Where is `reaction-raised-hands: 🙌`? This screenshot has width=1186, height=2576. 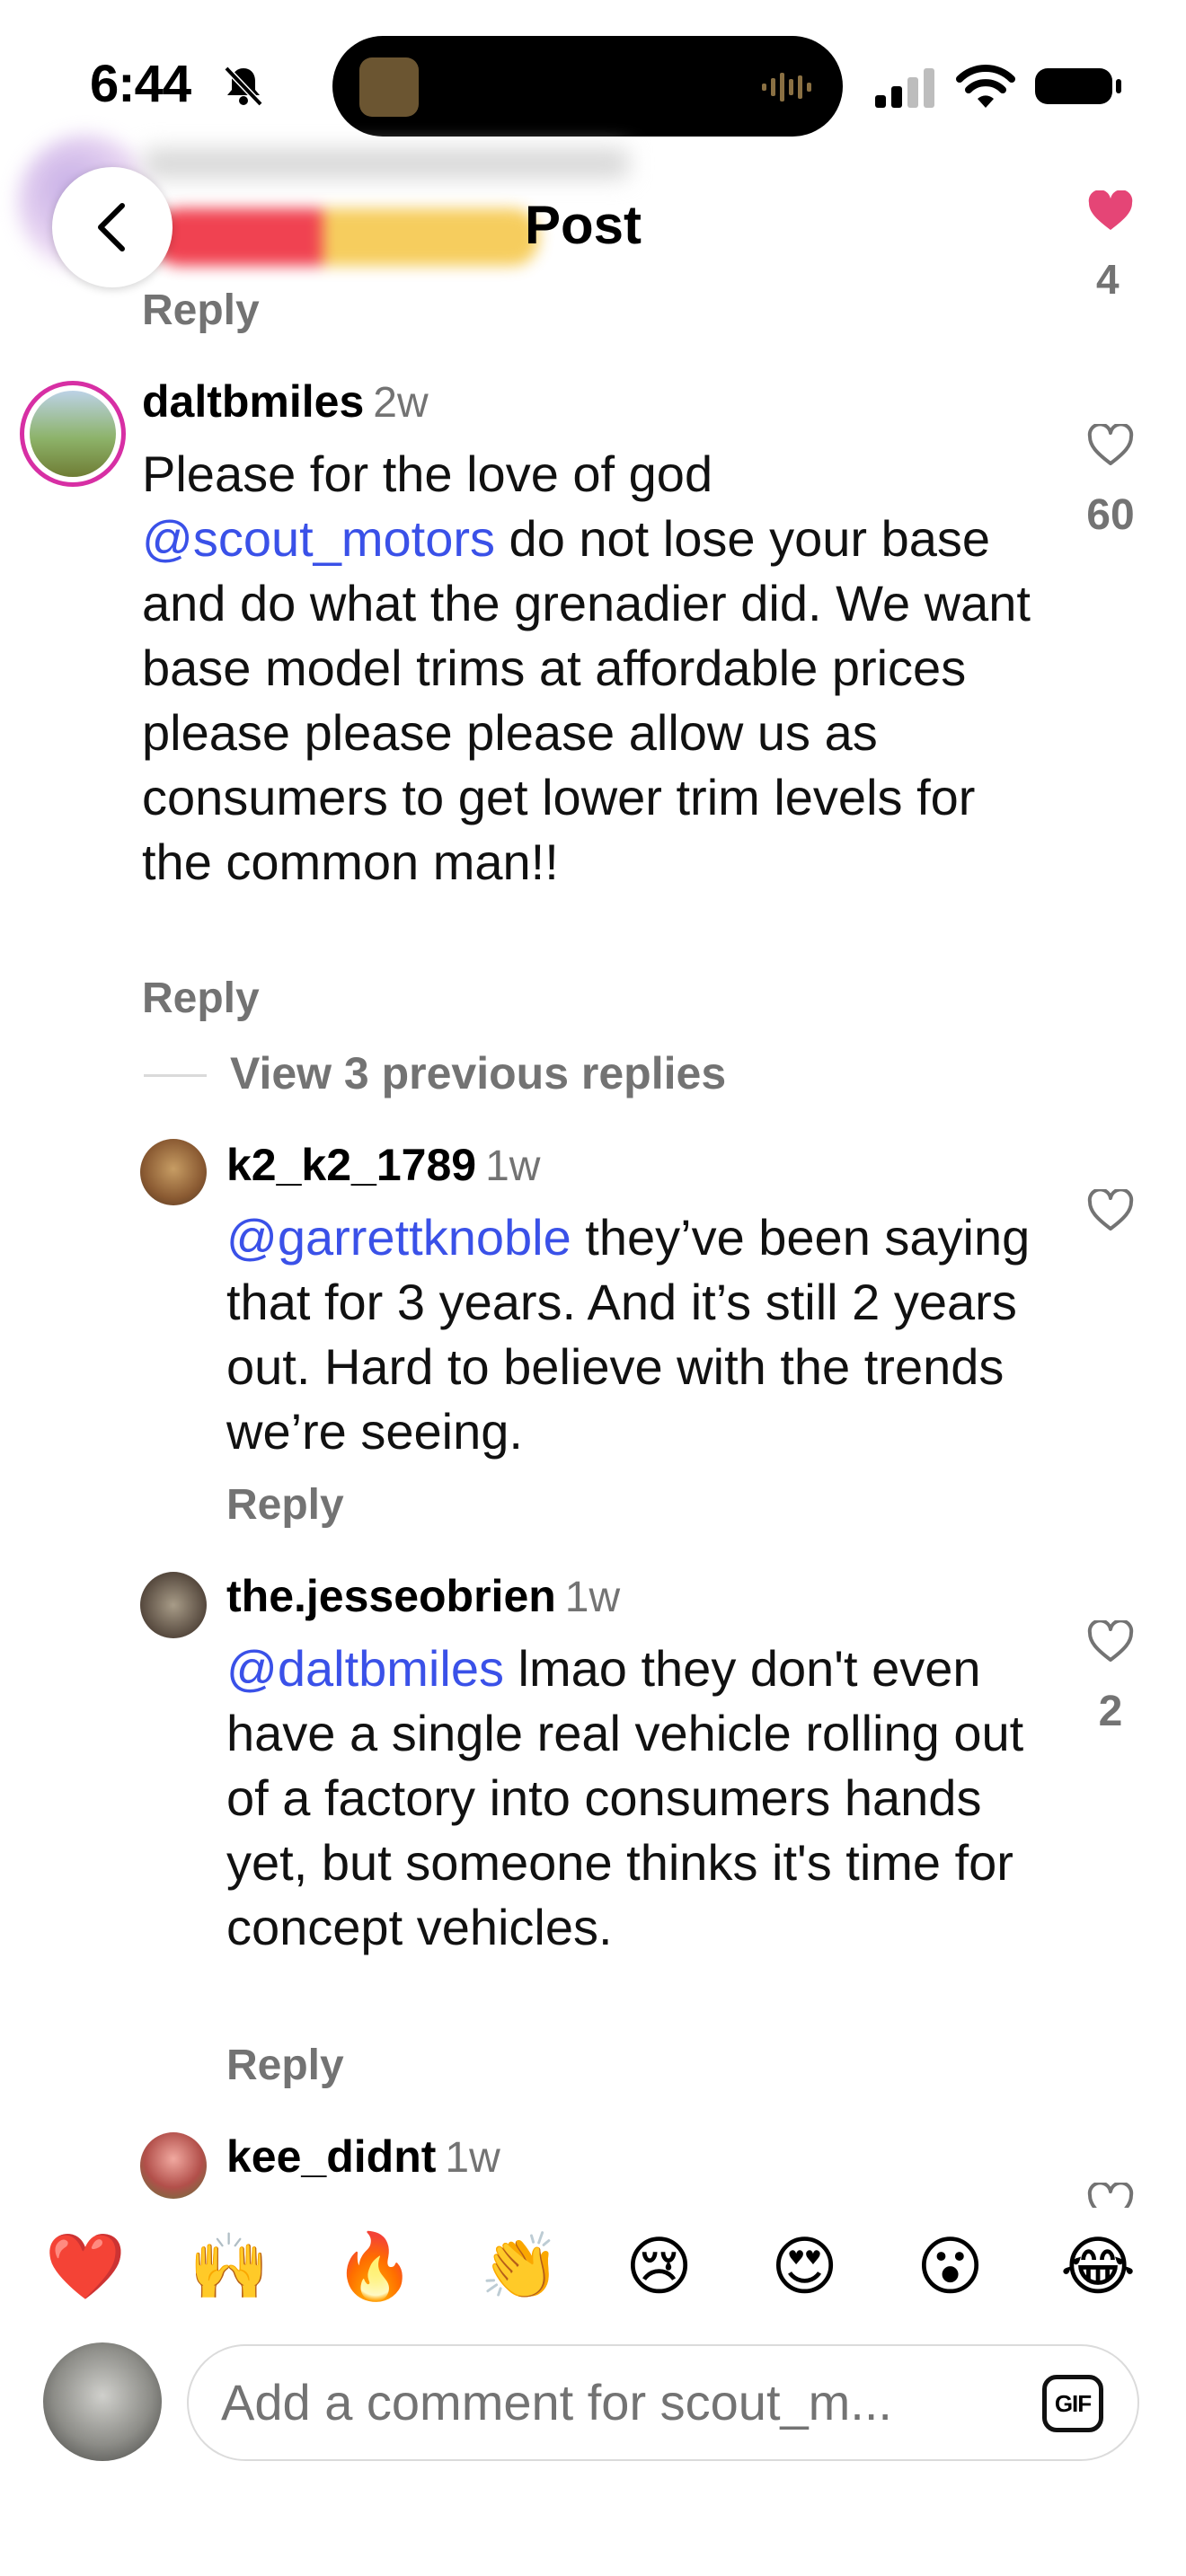 reaction-raised-hands: 🙌 is located at coordinates (229, 2267).